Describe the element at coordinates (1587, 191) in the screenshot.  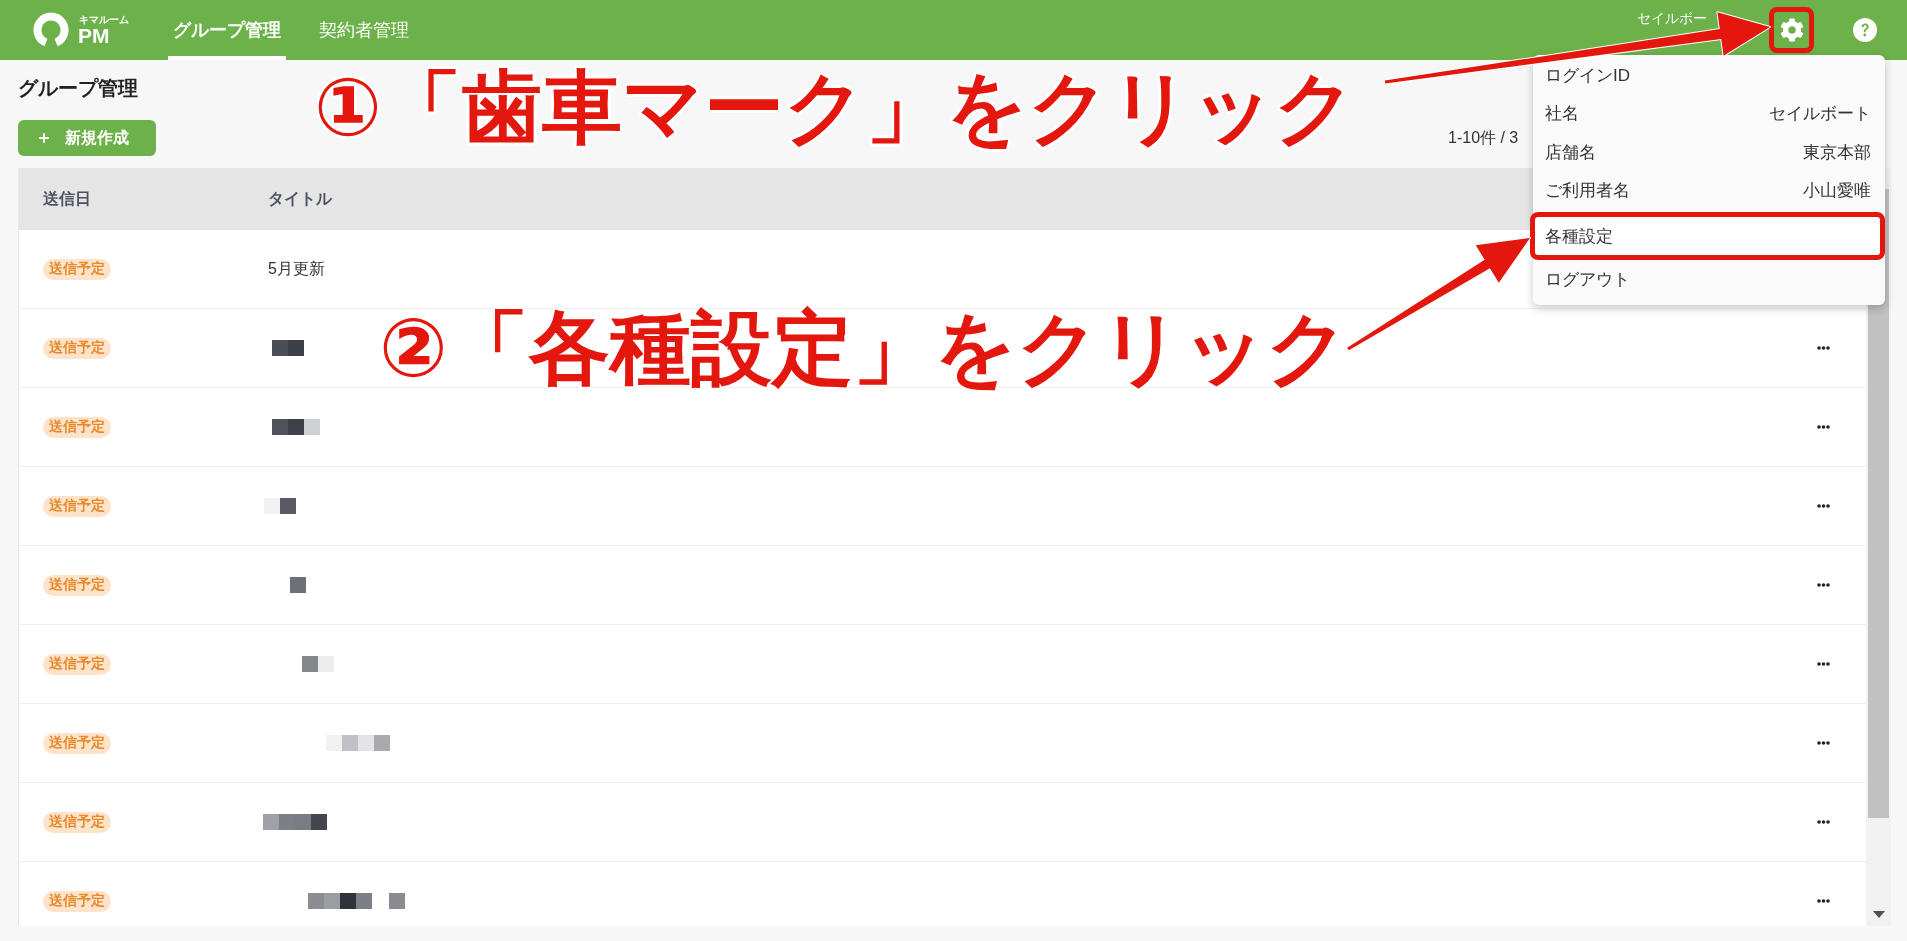
I see `menu-label: ご利用者名` at that location.